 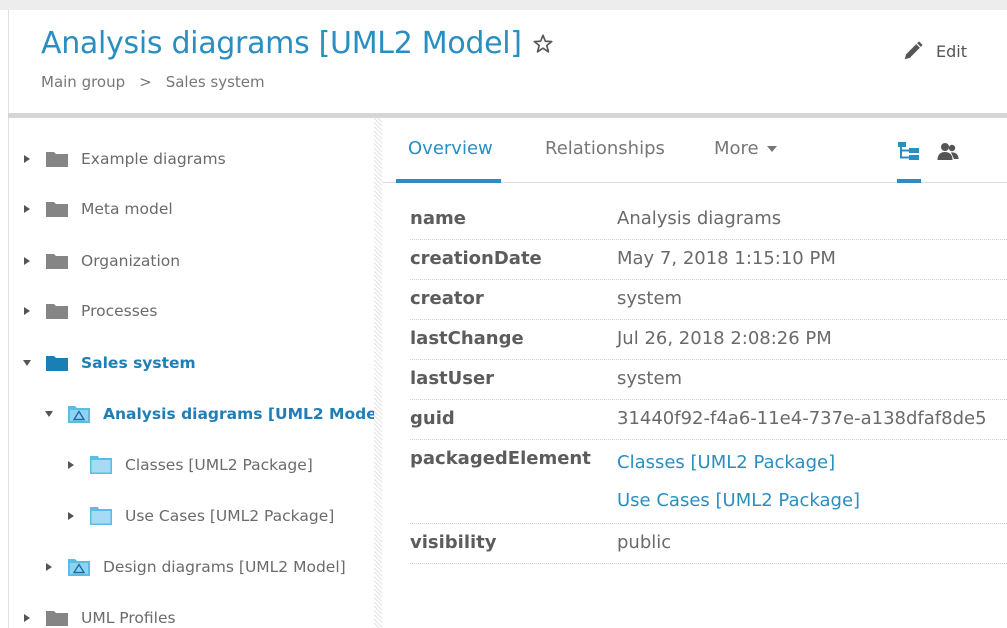 What do you see at coordinates (238, 414) in the screenshot?
I see `tree-item-label: Analysis diagrams [UML2 Model]` at bounding box center [238, 414].